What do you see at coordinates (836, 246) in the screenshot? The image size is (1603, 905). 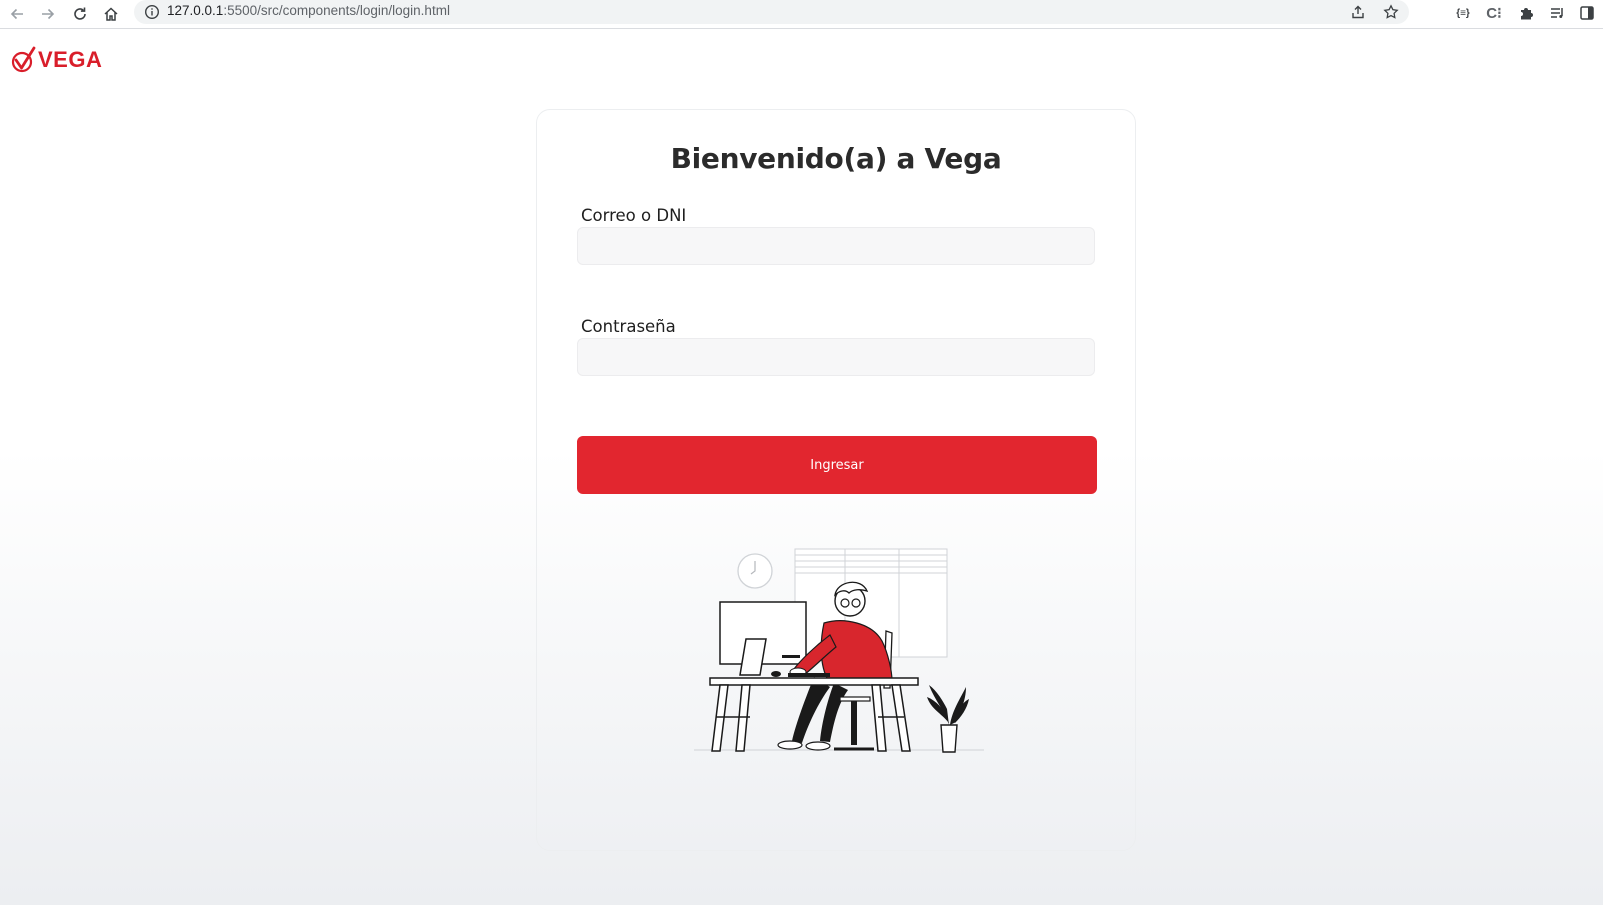 I see `email-dni-input` at bounding box center [836, 246].